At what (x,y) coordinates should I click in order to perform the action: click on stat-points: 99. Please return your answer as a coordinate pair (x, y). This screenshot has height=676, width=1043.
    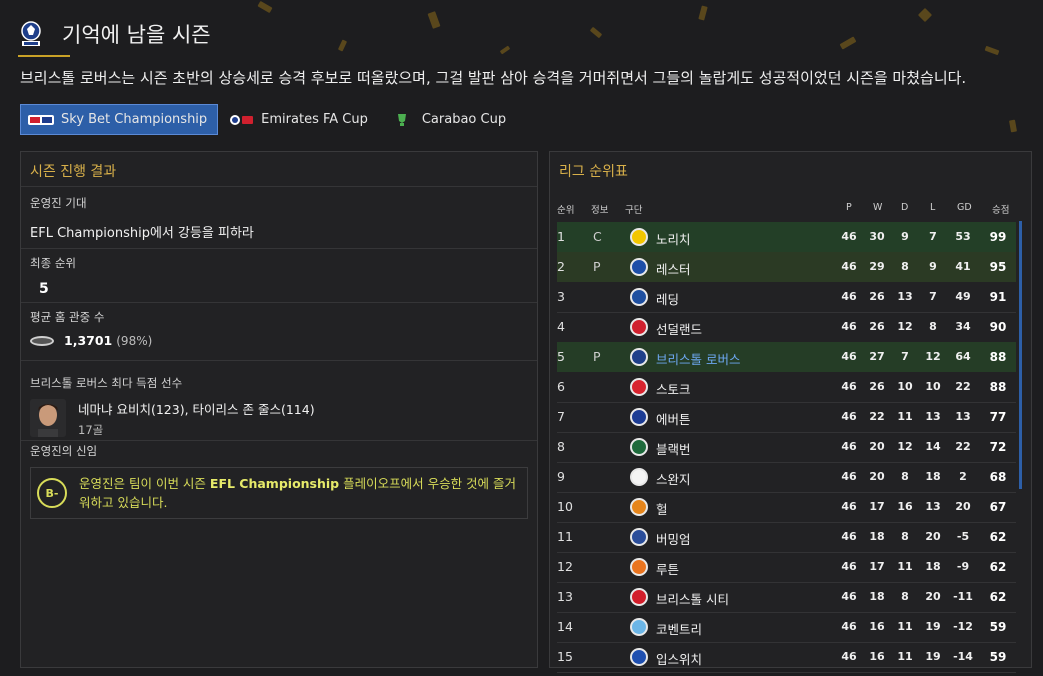
    Looking at the image, I should click on (998, 237).